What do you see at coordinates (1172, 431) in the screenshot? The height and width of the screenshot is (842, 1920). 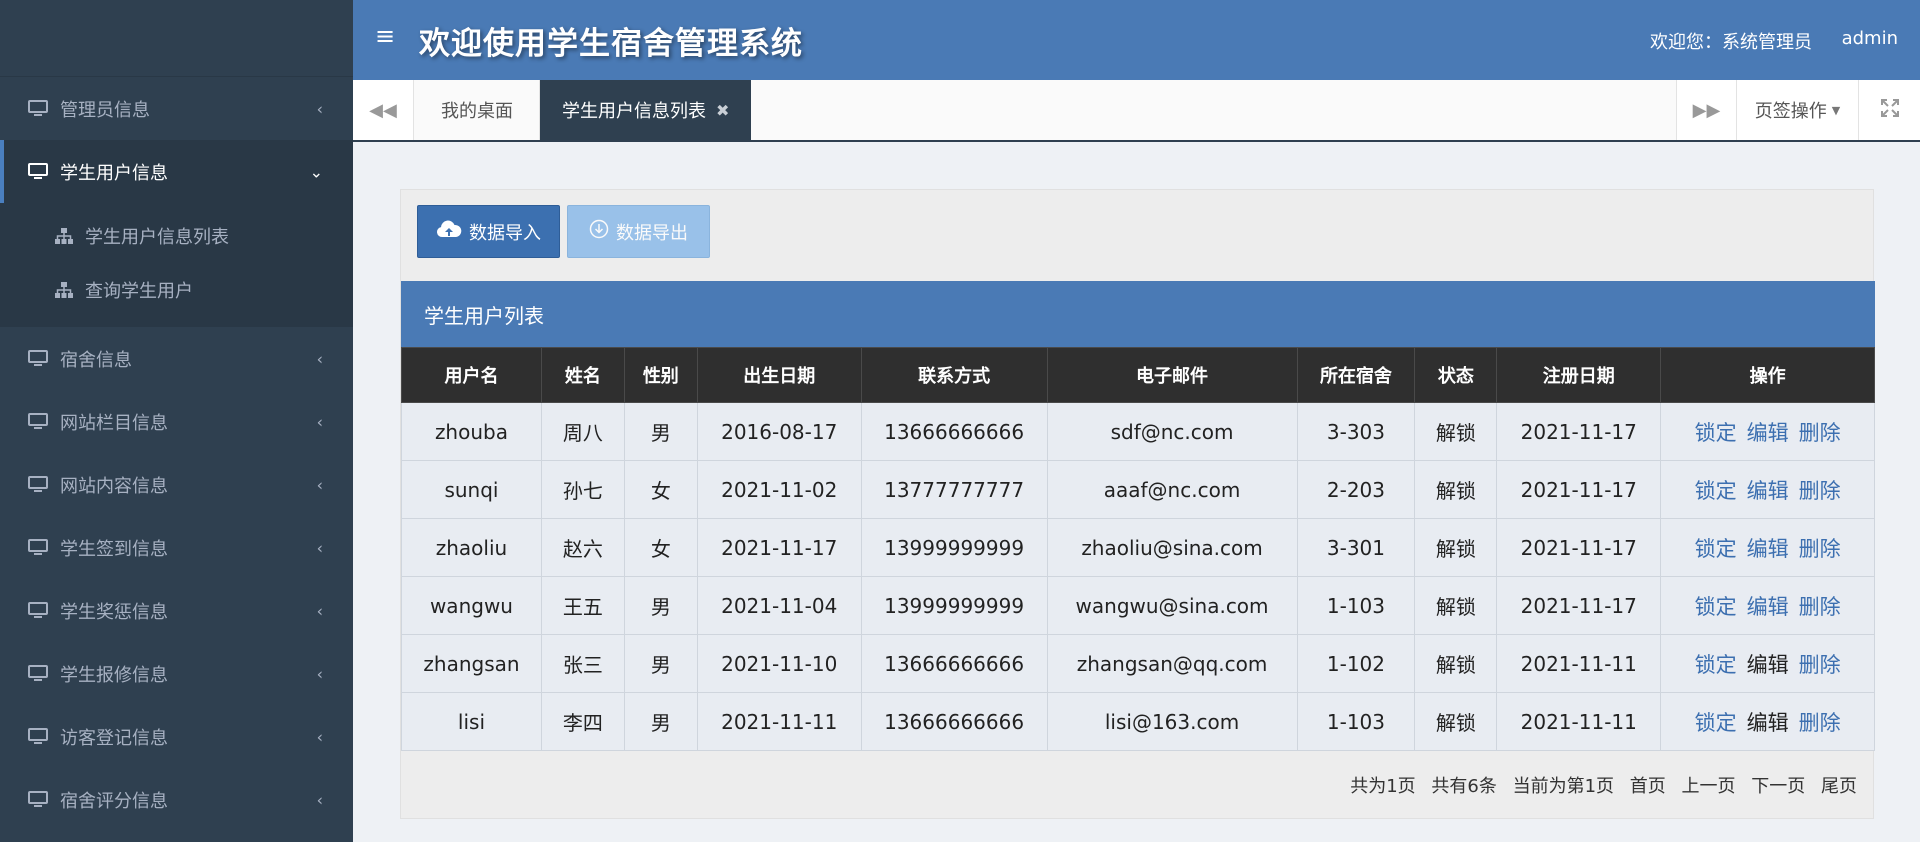 I see `table-cell: sdf@nc.com` at bounding box center [1172, 431].